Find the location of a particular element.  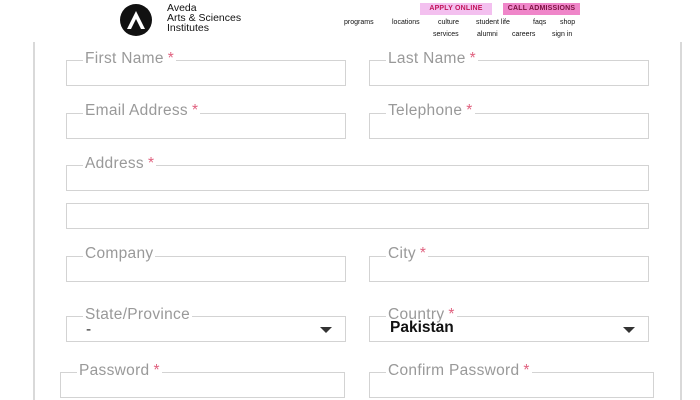

email-label: Email Address * is located at coordinates (142, 111).